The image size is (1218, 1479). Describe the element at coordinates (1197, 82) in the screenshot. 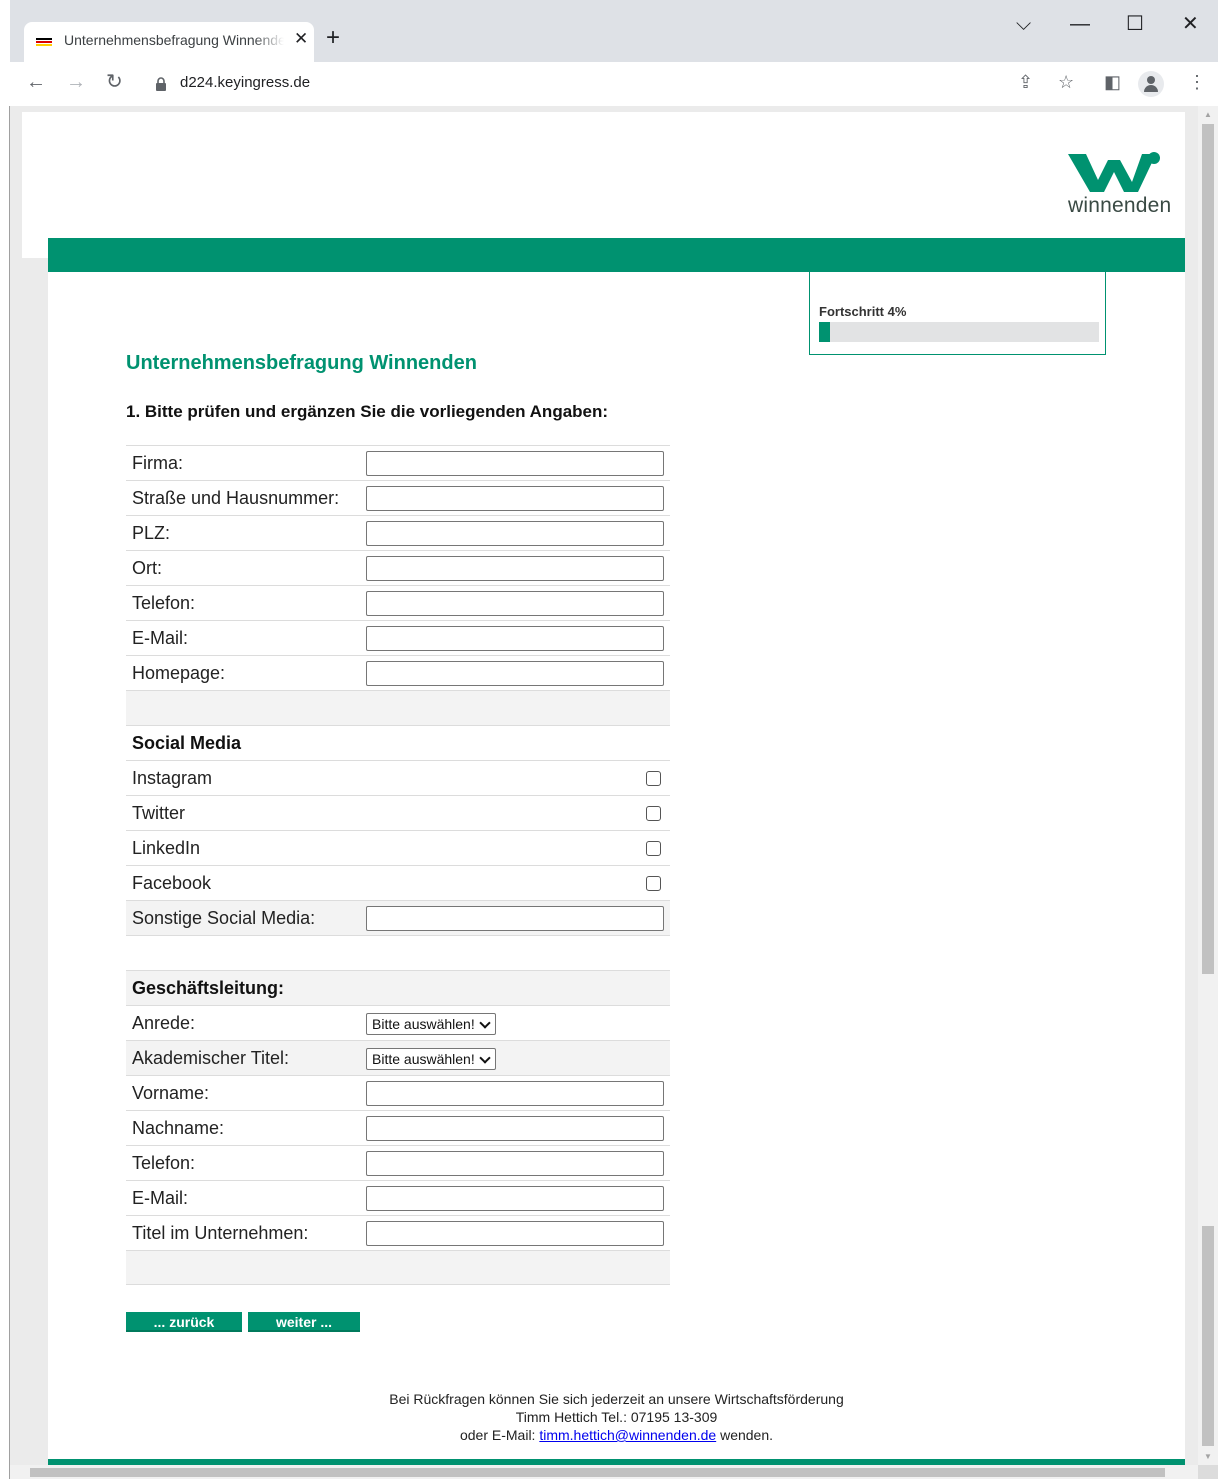

I see `browser-menu-icon: ⋮` at that location.